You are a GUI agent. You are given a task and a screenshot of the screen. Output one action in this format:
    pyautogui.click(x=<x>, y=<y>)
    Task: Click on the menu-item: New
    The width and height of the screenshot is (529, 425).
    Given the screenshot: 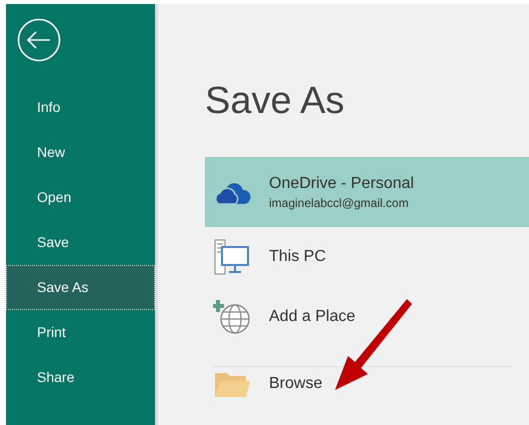 What is the action you would take?
    pyautogui.click(x=80, y=152)
    